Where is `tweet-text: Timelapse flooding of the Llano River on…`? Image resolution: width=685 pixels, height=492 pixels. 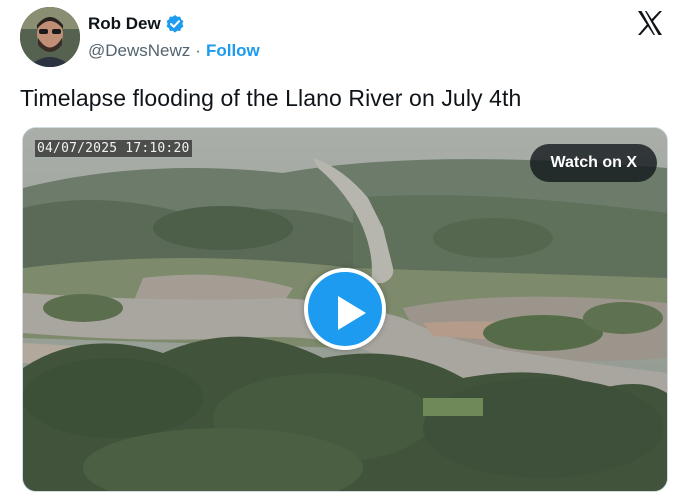
tweet-text: Timelapse flooding of the Llano River on… is located at coordinates (271, 98).